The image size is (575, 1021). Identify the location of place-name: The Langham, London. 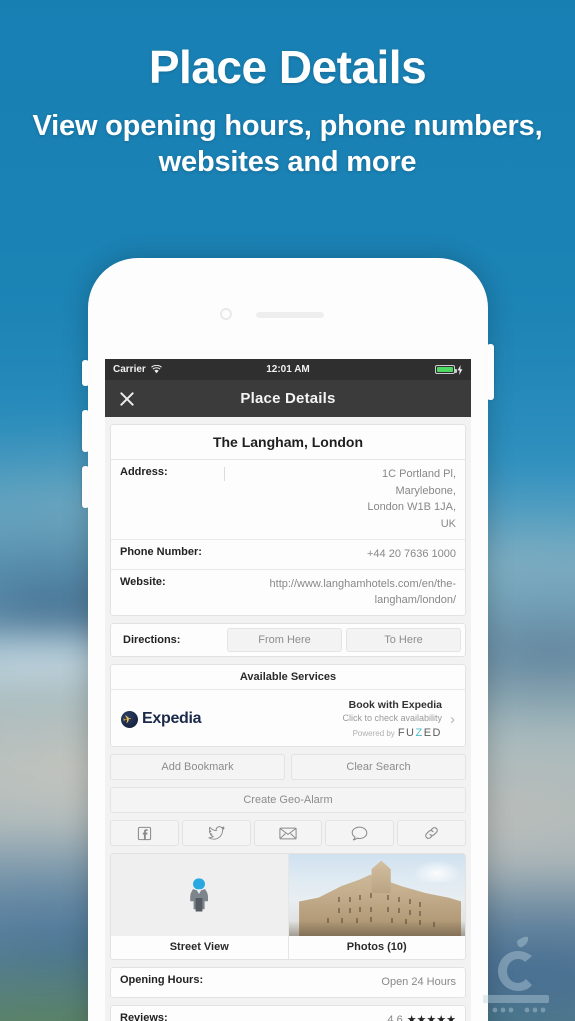
(288, 442).